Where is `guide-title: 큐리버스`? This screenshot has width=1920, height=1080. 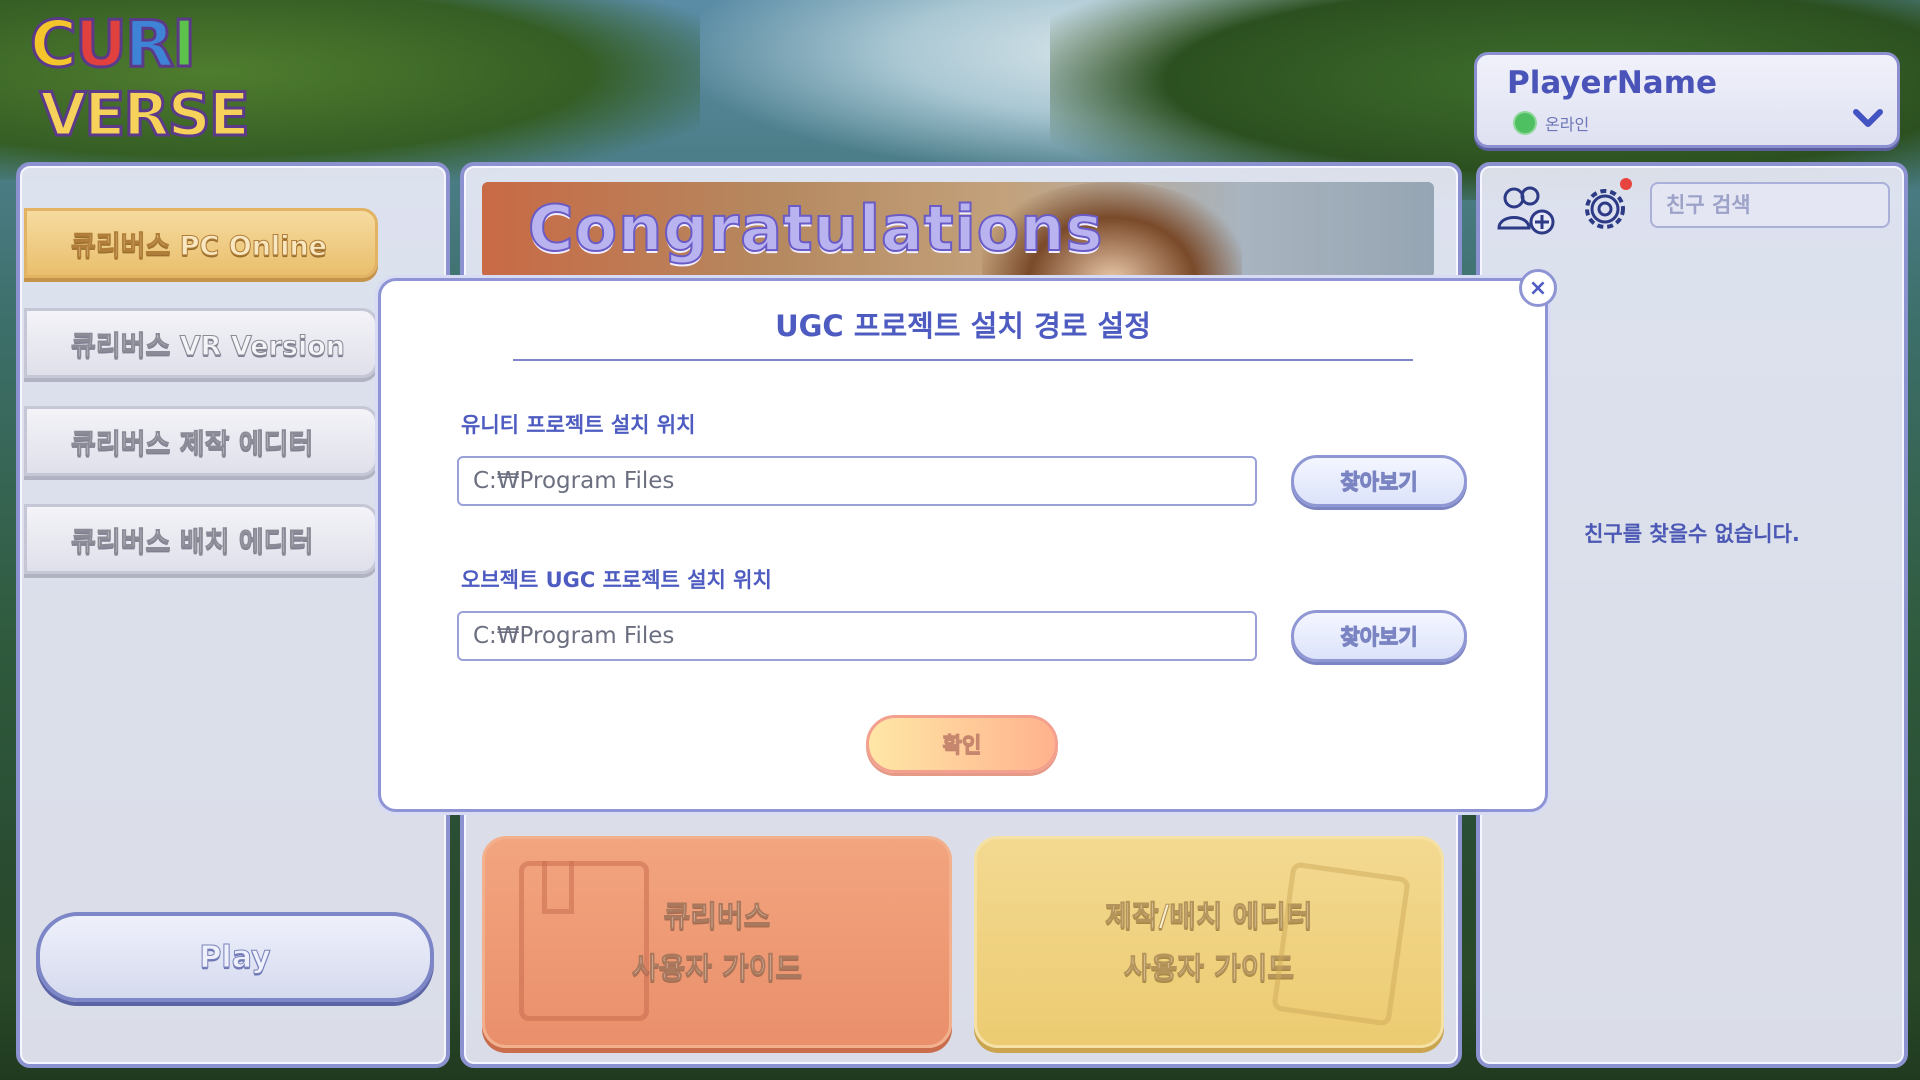 guide-title: 큐리버스 is located at coordinates (717, 916).